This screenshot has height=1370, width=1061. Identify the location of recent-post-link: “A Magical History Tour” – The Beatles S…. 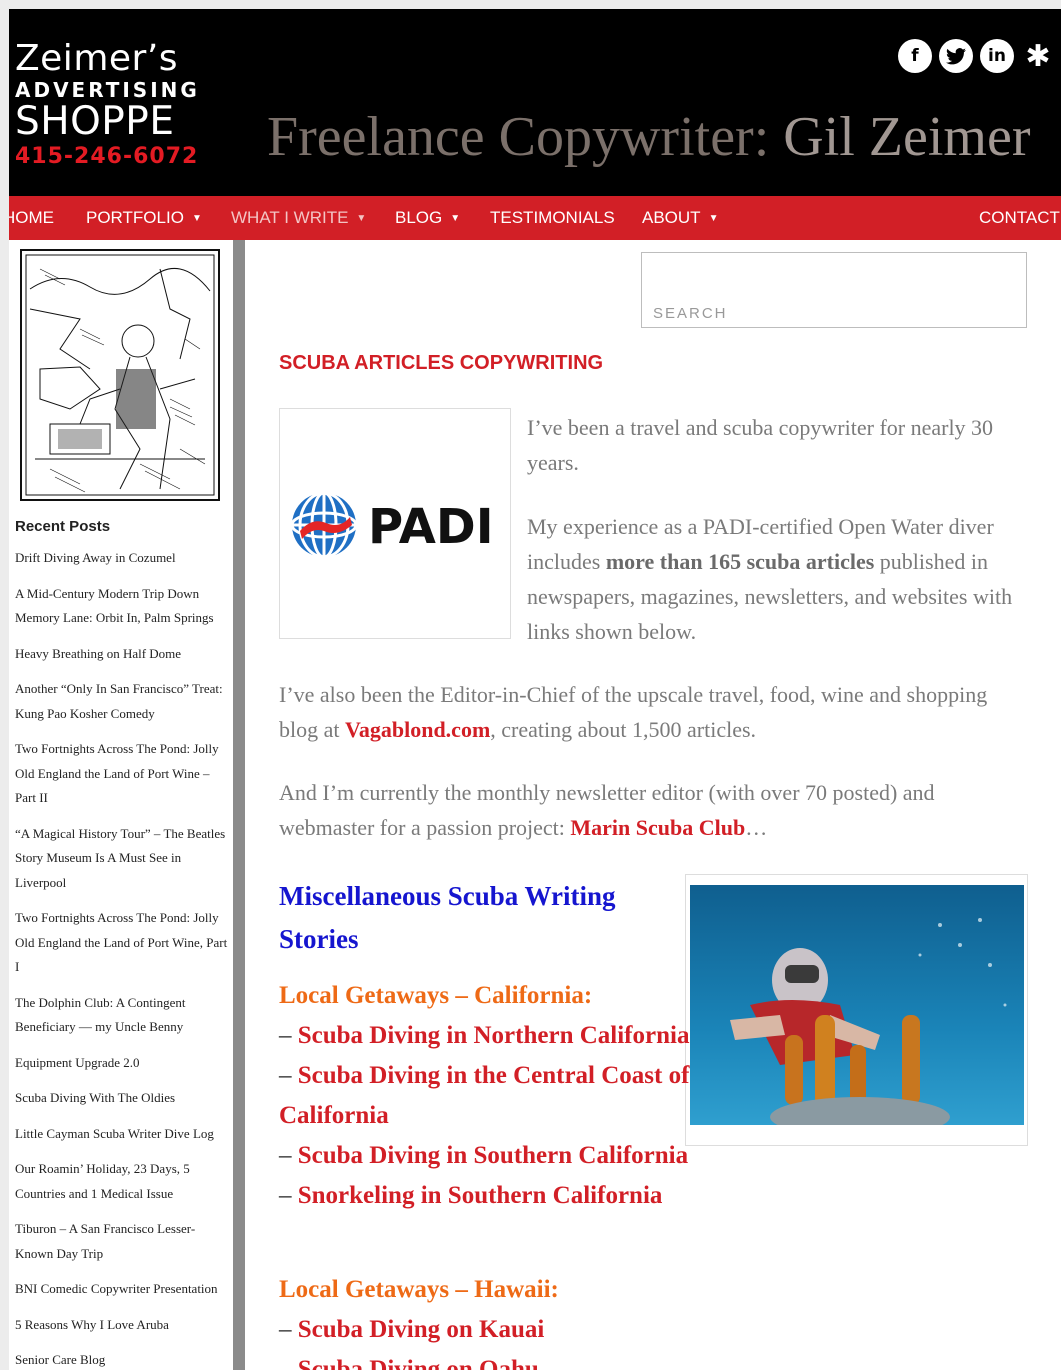
(122, 859).